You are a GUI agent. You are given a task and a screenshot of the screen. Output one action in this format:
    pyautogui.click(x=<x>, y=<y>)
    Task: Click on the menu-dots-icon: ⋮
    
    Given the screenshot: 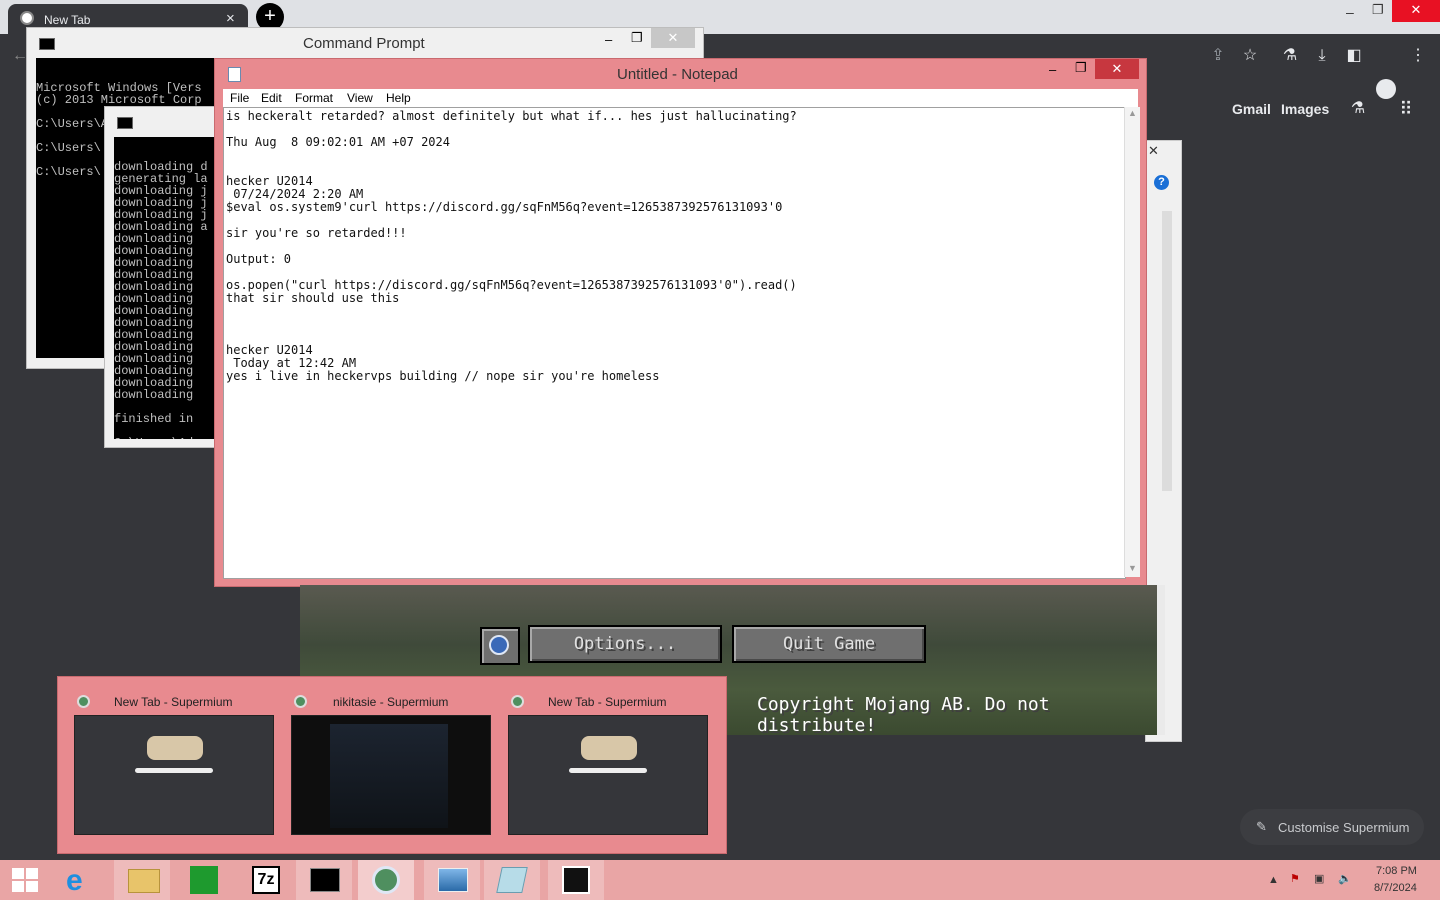 What is the action you would take?
    pyautogui.click(x=1418, y=56)
    